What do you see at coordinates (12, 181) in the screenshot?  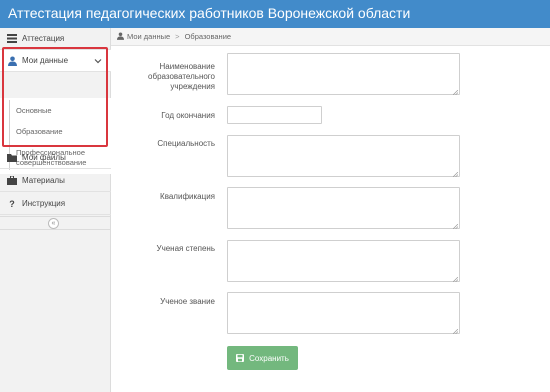 I see `briefcase-icon` at bounding box center [12, 181].